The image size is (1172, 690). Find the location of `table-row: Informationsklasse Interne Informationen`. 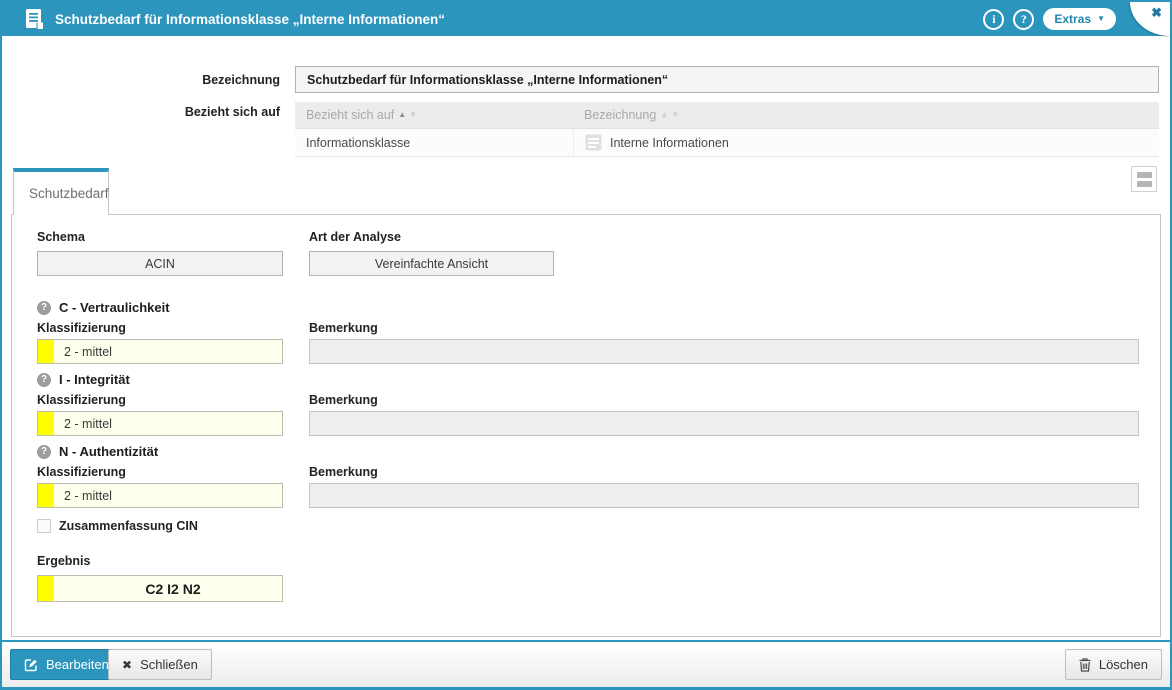

table-row: Informationsklasse Interne Informationen is located at coordinates (727, 143).